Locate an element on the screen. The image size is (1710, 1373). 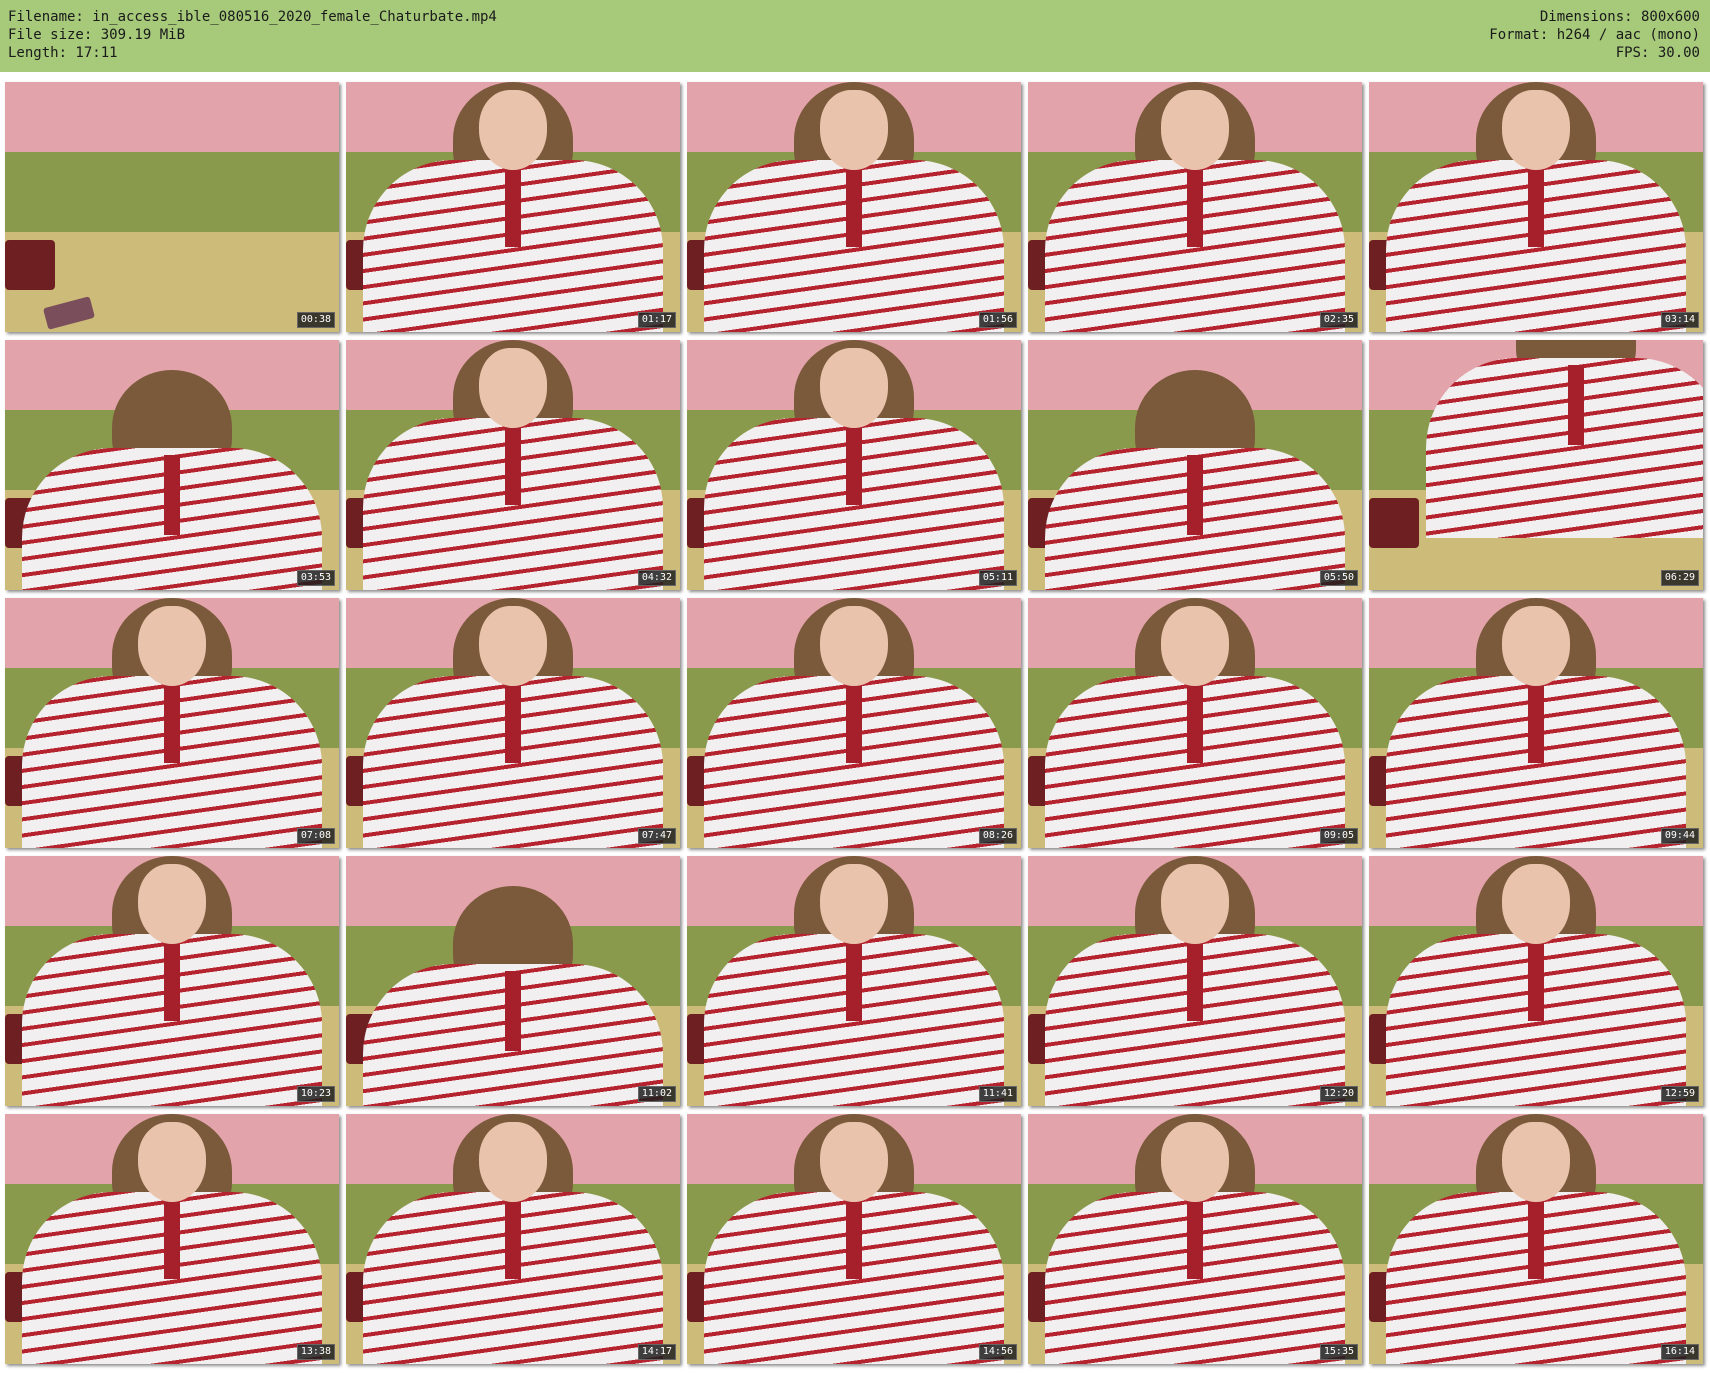
video-thumbnail: 01:17 is located at coordinates (513, 207).